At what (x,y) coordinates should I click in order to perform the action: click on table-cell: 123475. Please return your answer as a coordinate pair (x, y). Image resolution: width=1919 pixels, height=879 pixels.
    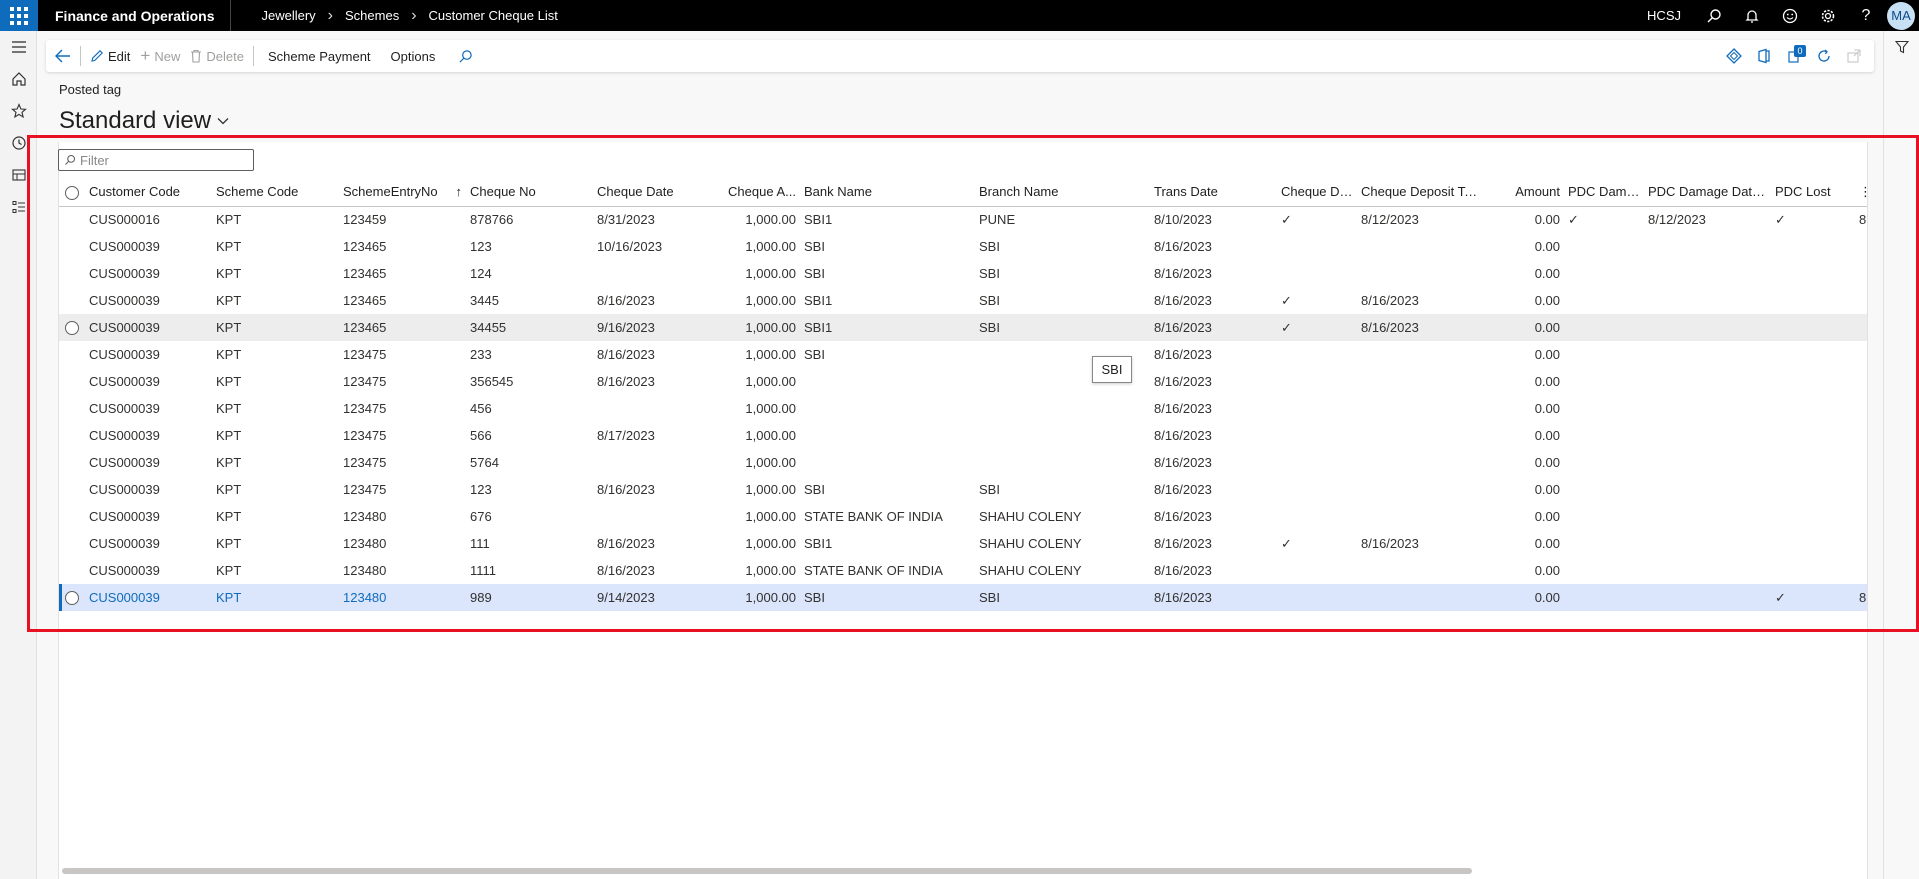
    Looking at the image, I should click on (402, 354).